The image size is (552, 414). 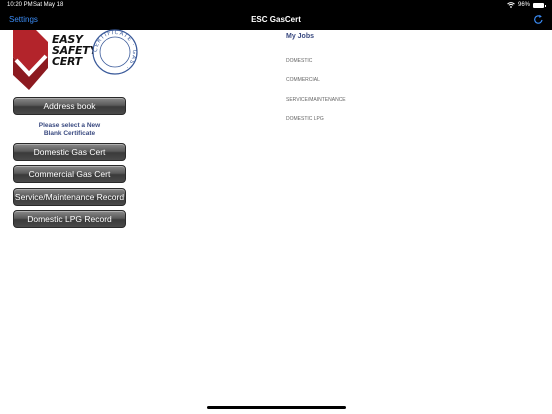 What do you see at coordinates (303, 80) in the screenshot?
I see `job-item-commercial: COMMERCIAL` at bounding box center [303, 80].